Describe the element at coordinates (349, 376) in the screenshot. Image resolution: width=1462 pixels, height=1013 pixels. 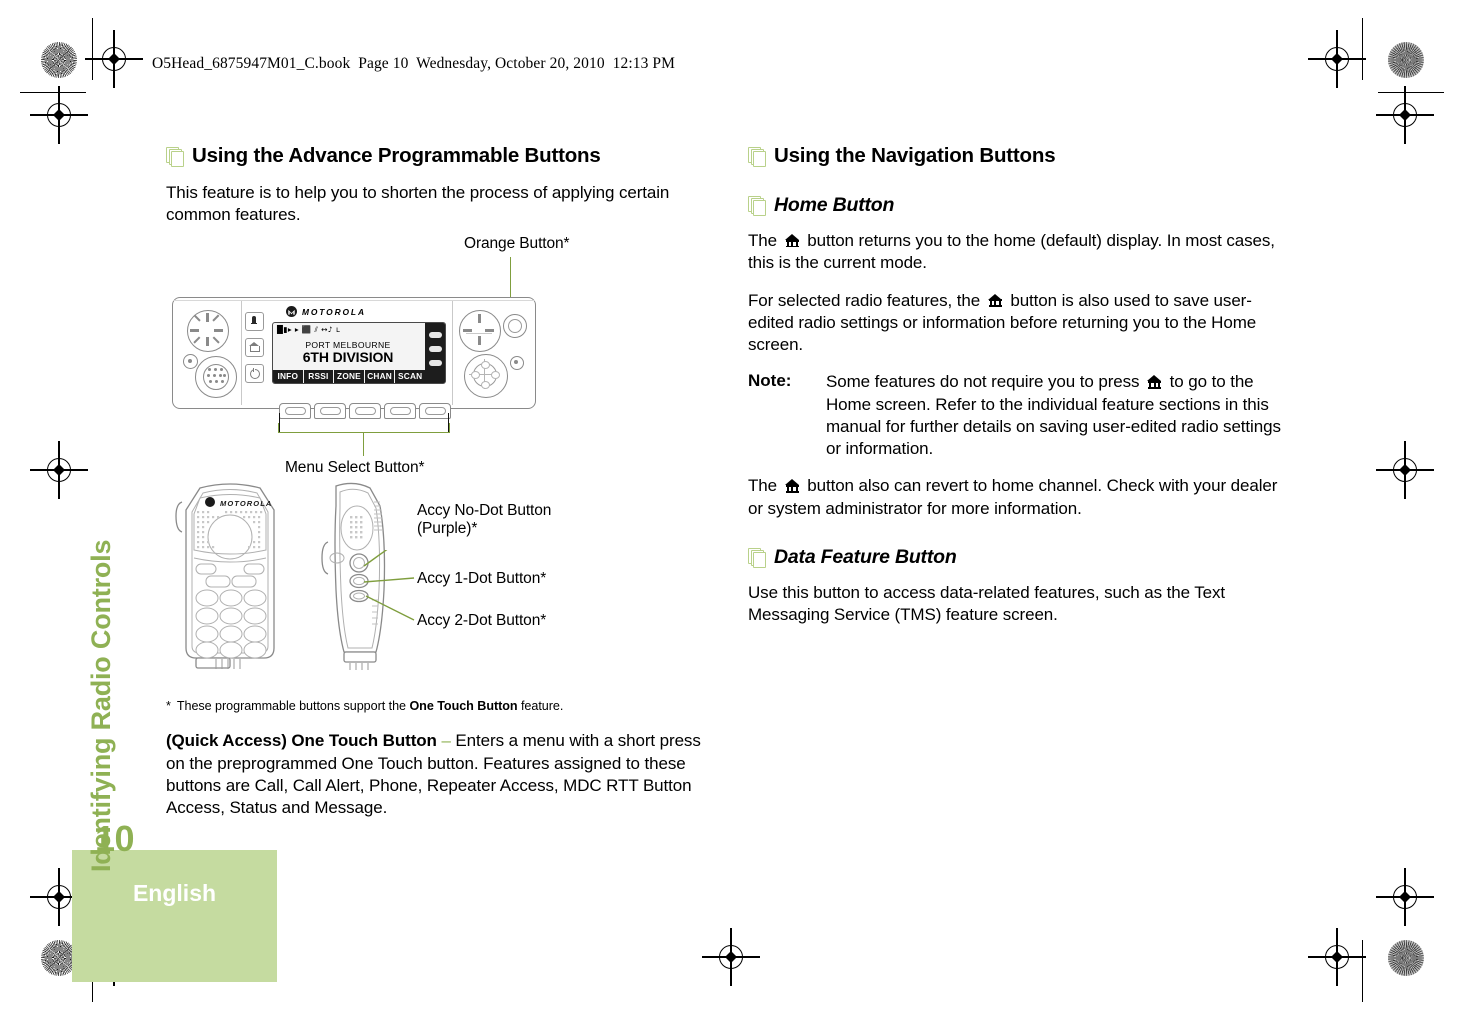
I see `softkey-zone: ZONE` at that location.